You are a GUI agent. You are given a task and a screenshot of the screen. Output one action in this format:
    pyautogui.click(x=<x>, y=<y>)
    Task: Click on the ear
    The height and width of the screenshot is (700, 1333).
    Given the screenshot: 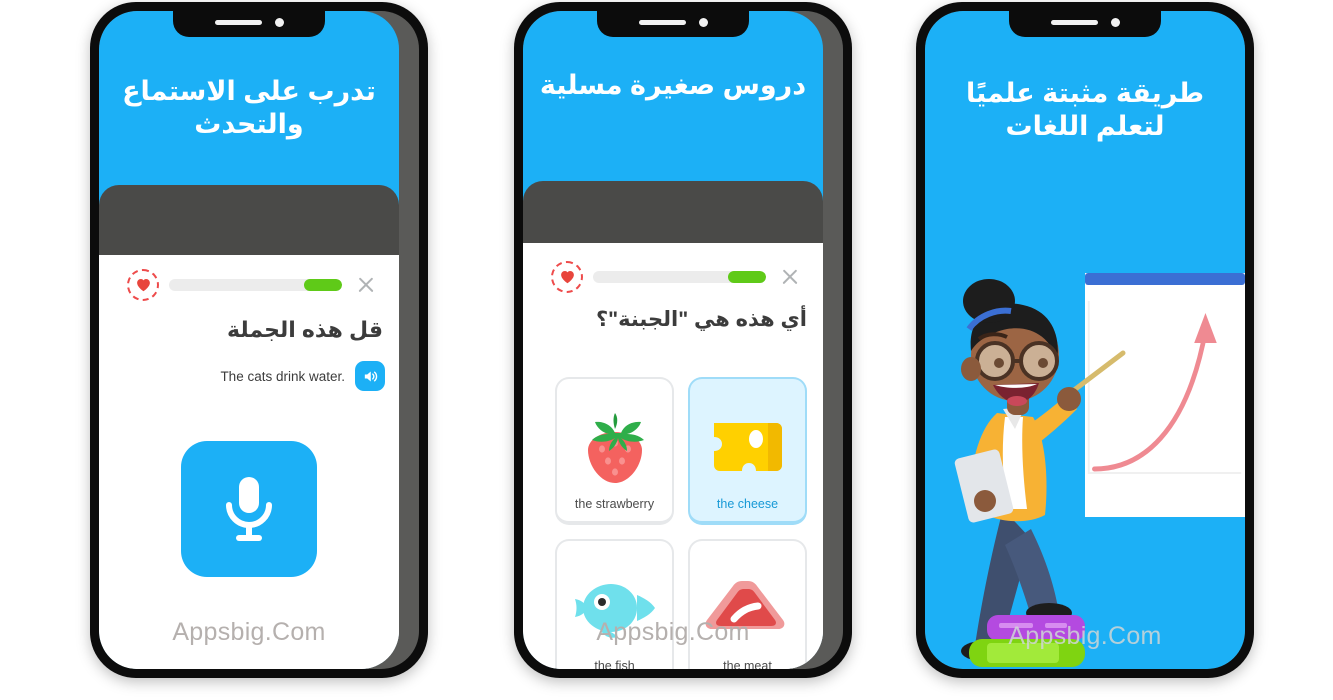 What is the action you would take?
    pyautogui.click(x=971, y=369)
    